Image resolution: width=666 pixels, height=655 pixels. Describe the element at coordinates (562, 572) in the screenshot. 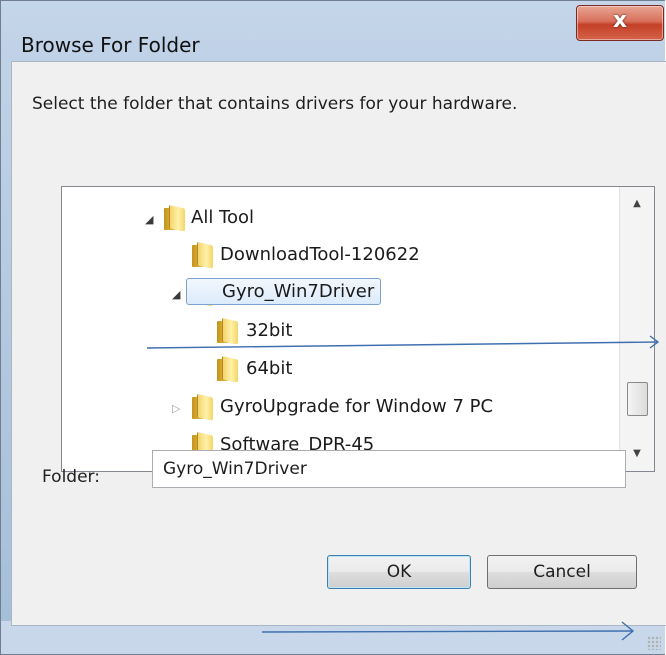

I see `cancel-button: Cancel` at that location.